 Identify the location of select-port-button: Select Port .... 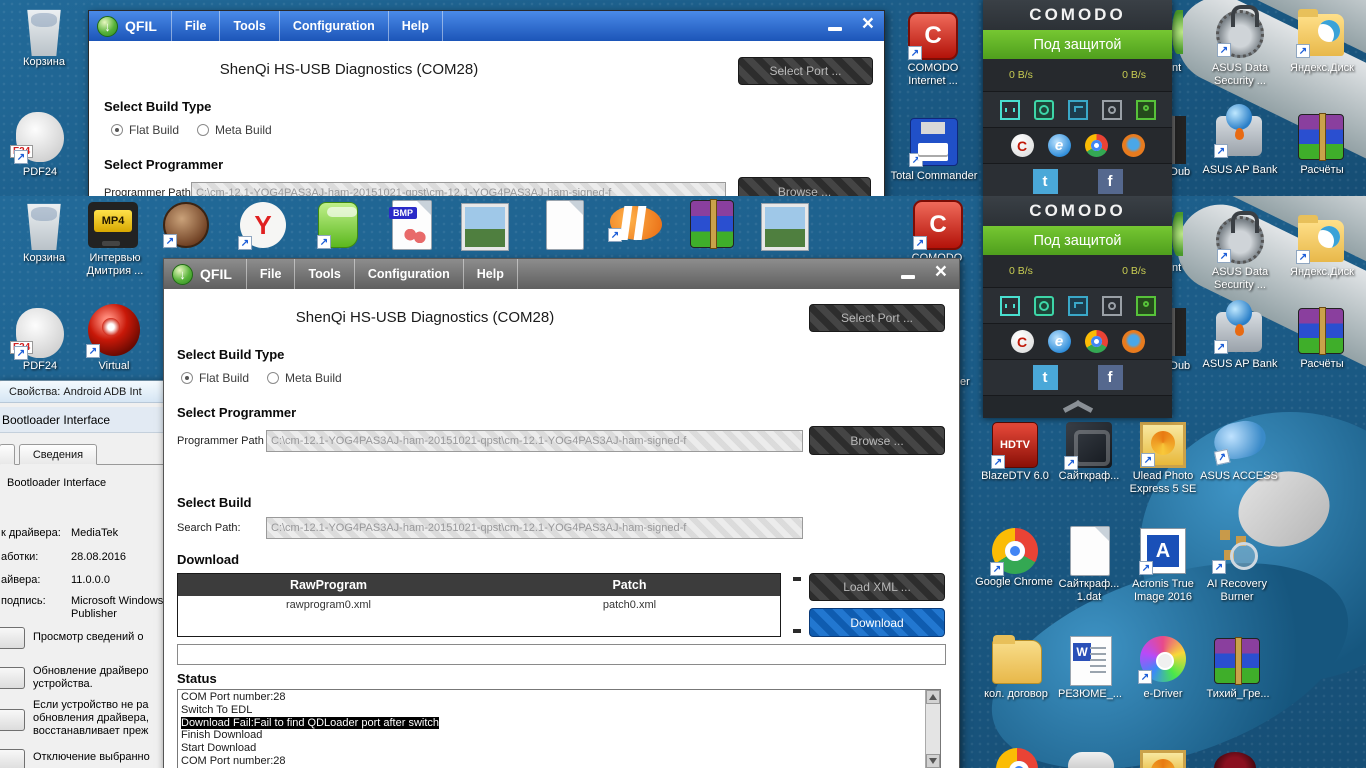
(805, 71).